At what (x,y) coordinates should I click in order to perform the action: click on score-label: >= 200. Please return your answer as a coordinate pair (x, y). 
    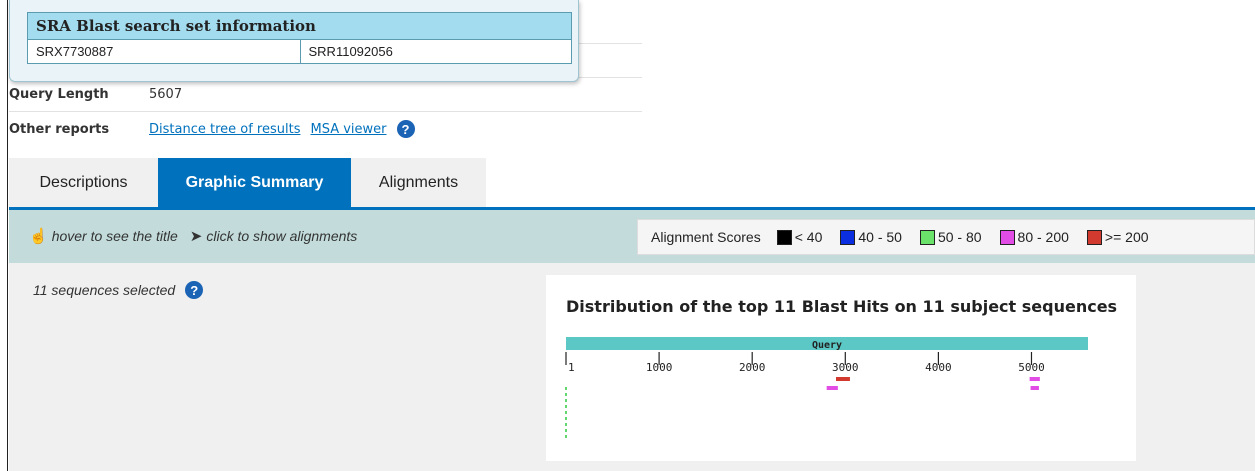
    Looking at the image, I should click on (1126, 237).